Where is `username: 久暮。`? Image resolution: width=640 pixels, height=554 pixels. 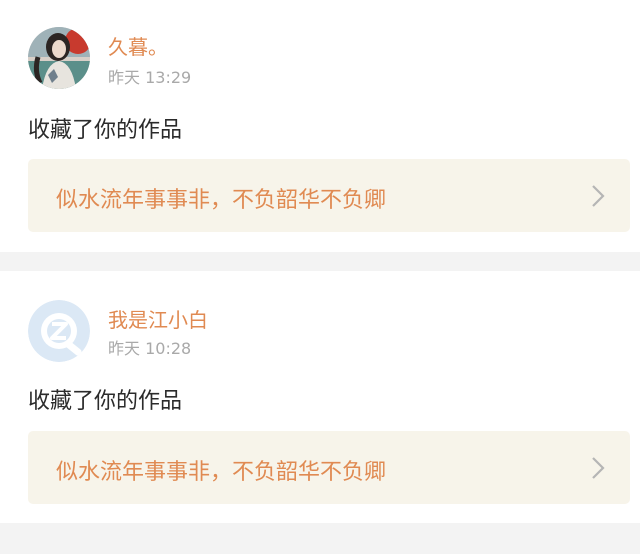 username: 久暮。 is located at coordinates (138, 45).